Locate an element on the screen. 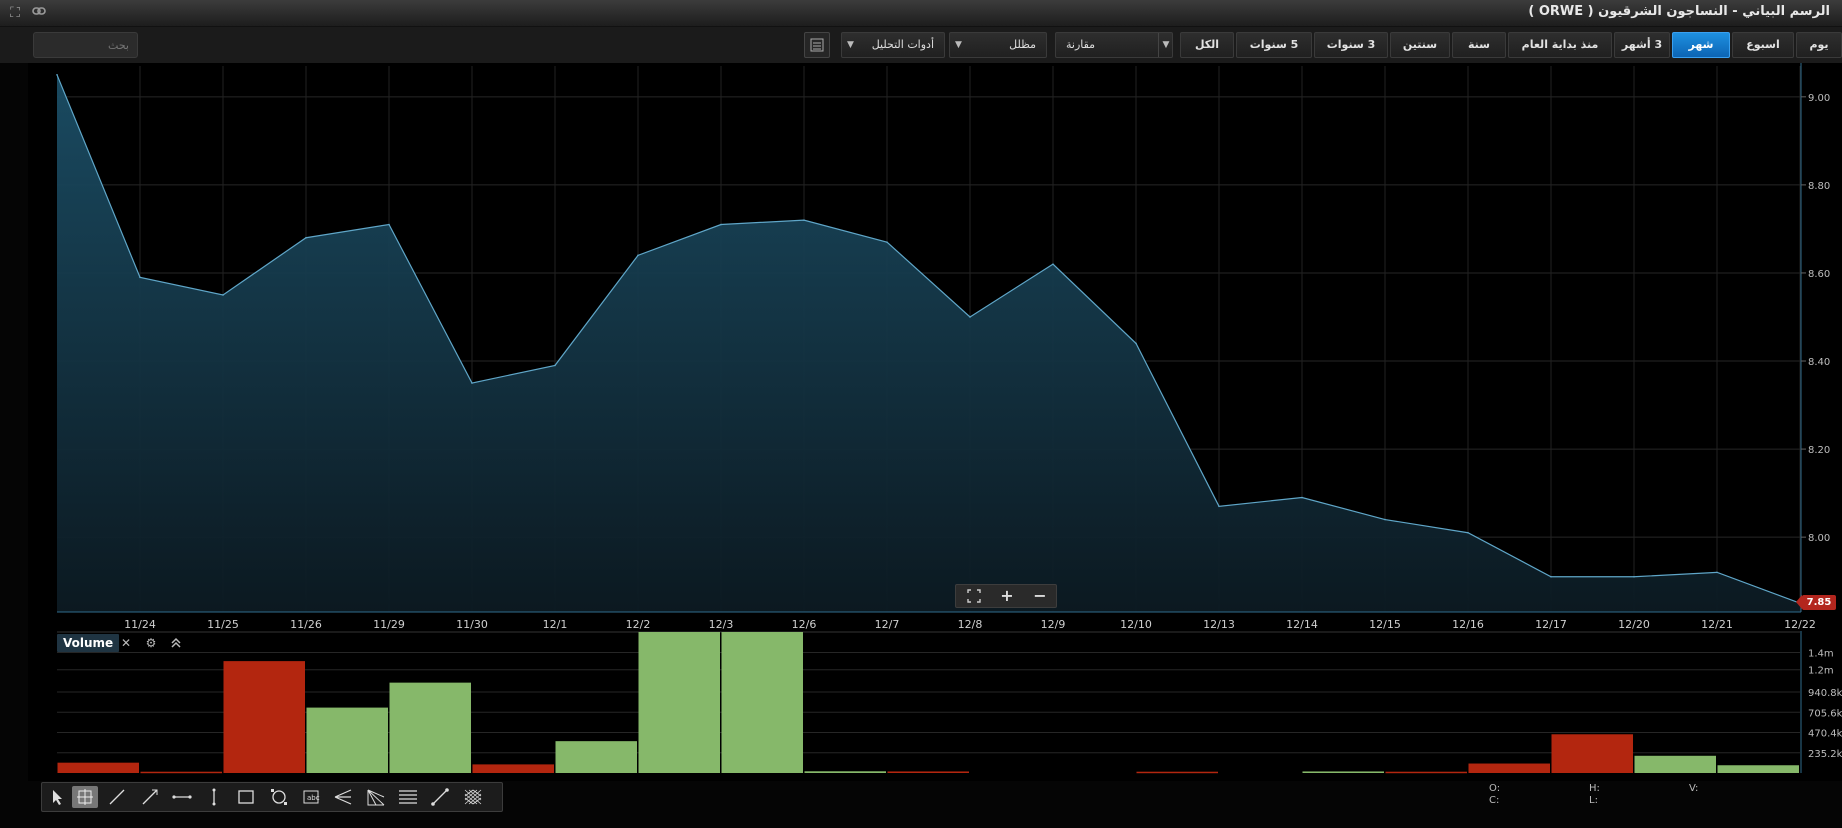  collapse-icon is located at coordinates (176, 643).